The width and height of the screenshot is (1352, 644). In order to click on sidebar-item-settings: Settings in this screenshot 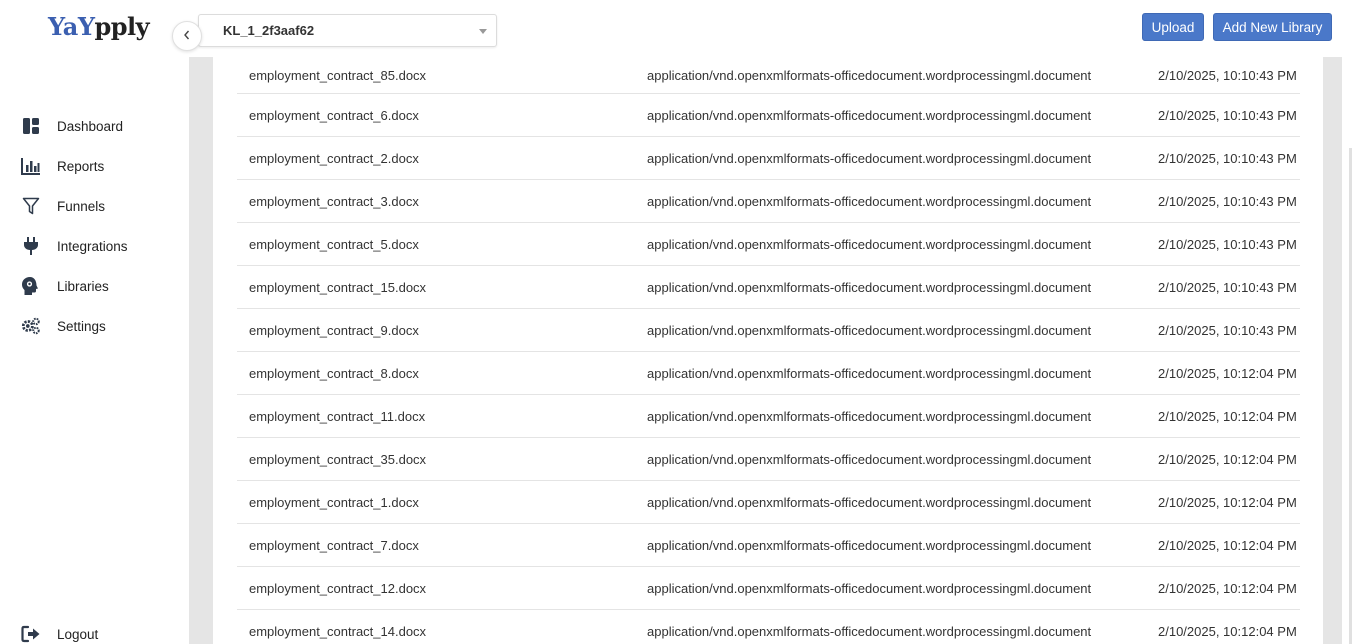, I will do `click(94, 326)`.